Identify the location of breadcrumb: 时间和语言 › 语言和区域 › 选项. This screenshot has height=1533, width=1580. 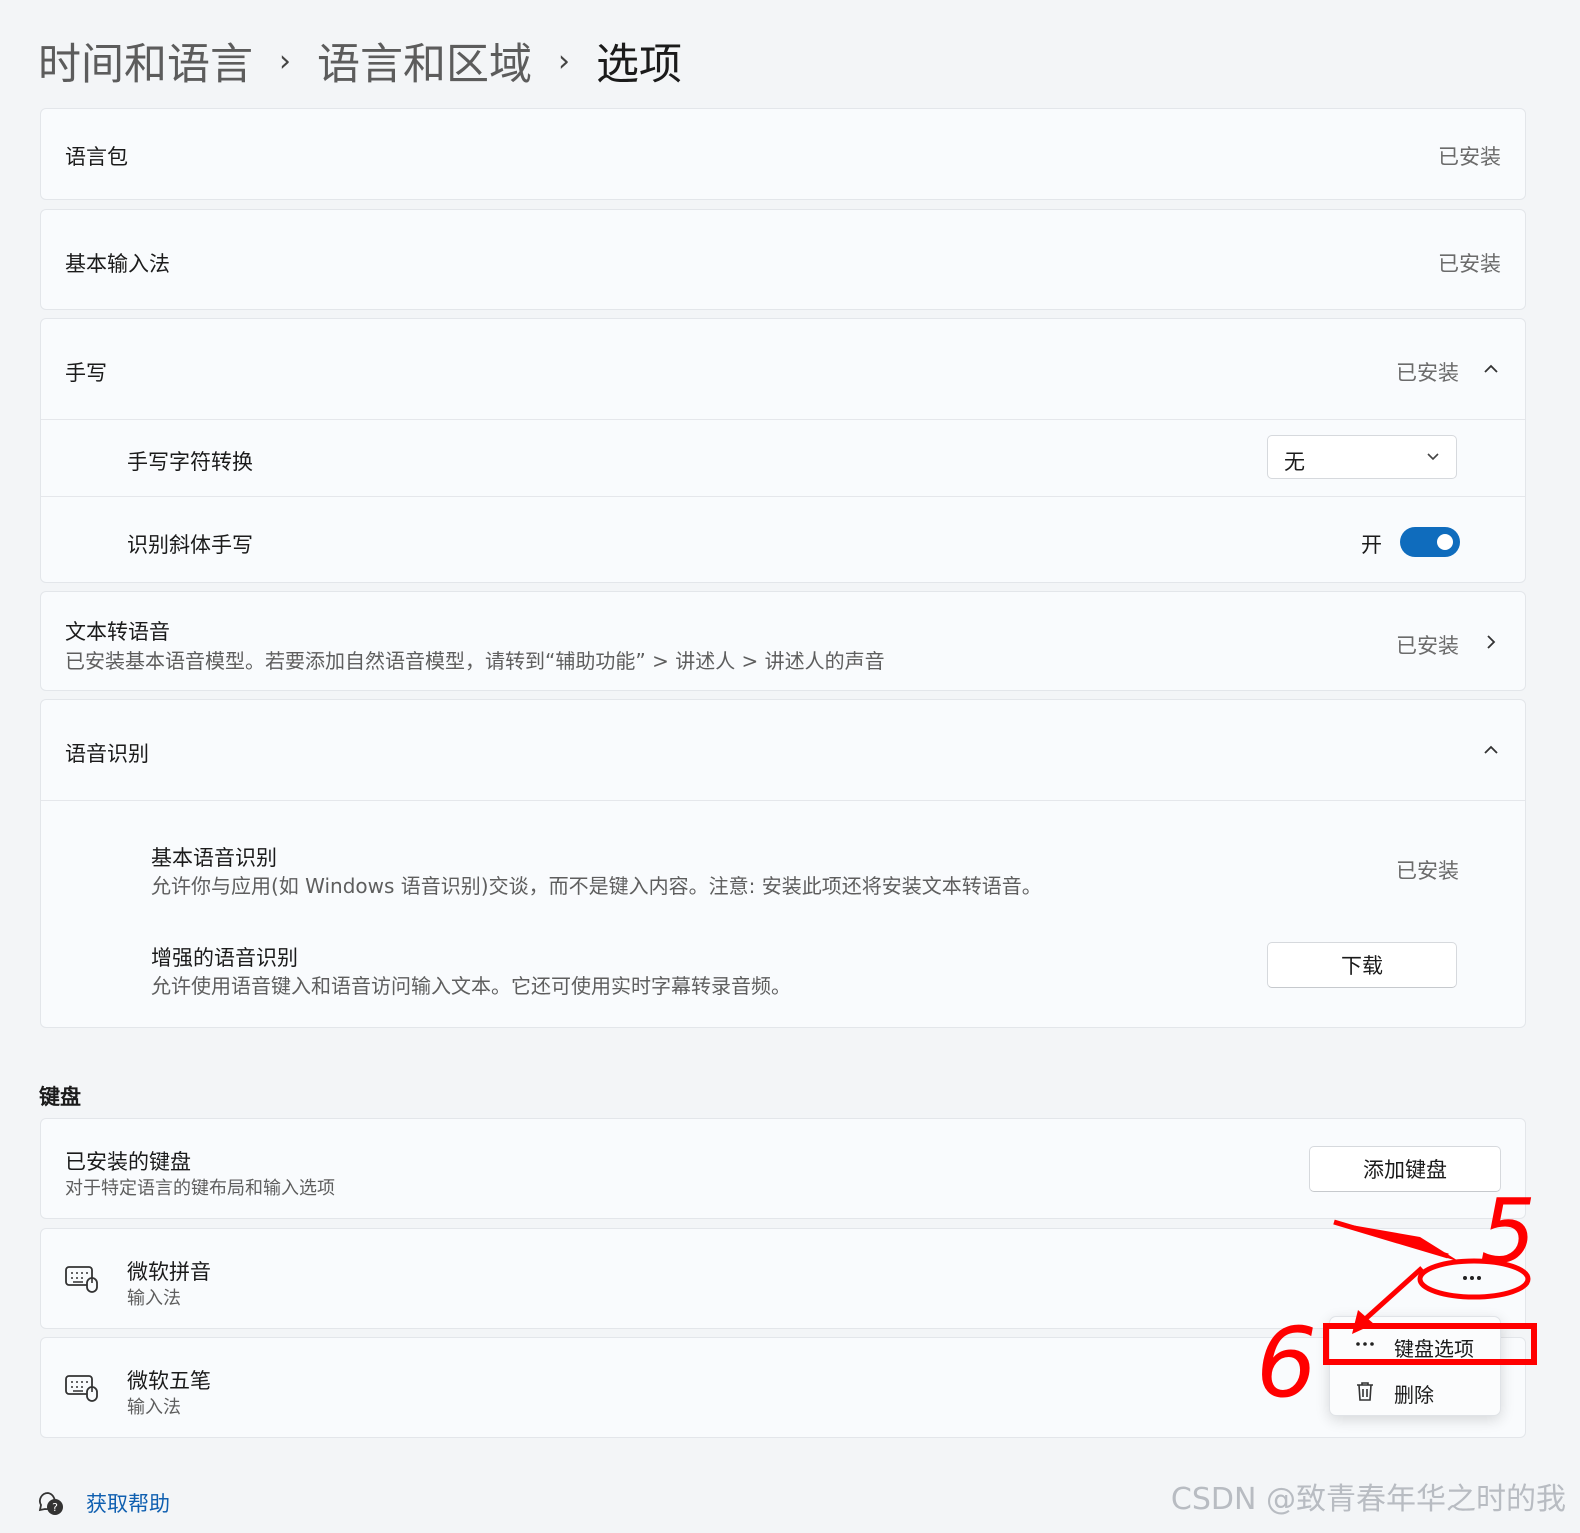
(360, 61).